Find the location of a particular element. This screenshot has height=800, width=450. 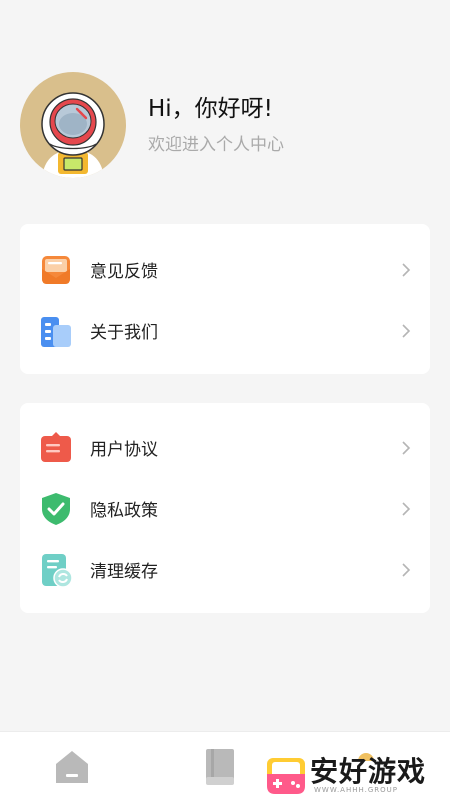

watermark-text: 安好游戏 is located at coordinates (368, 771).